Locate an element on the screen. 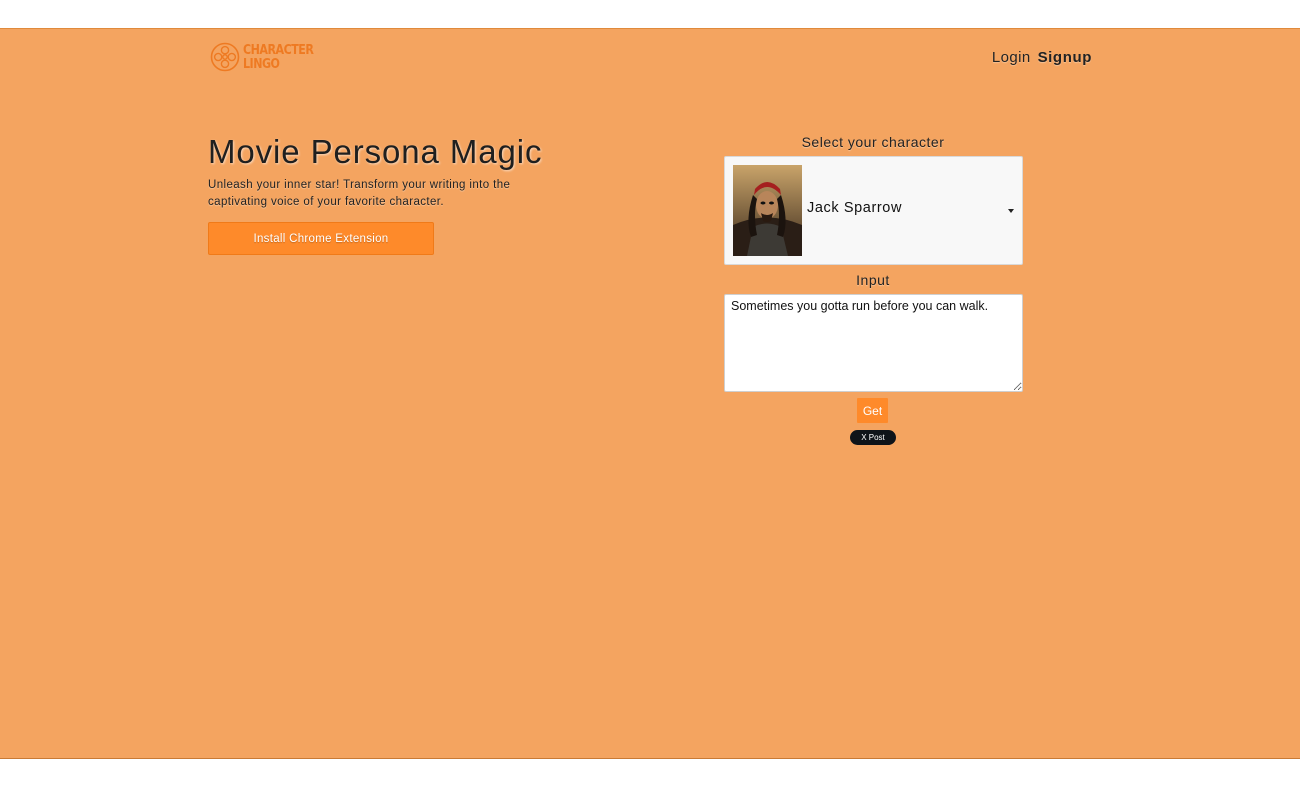 The image size is (1300, 788). character-portrait is located at coordinates (767, 210).